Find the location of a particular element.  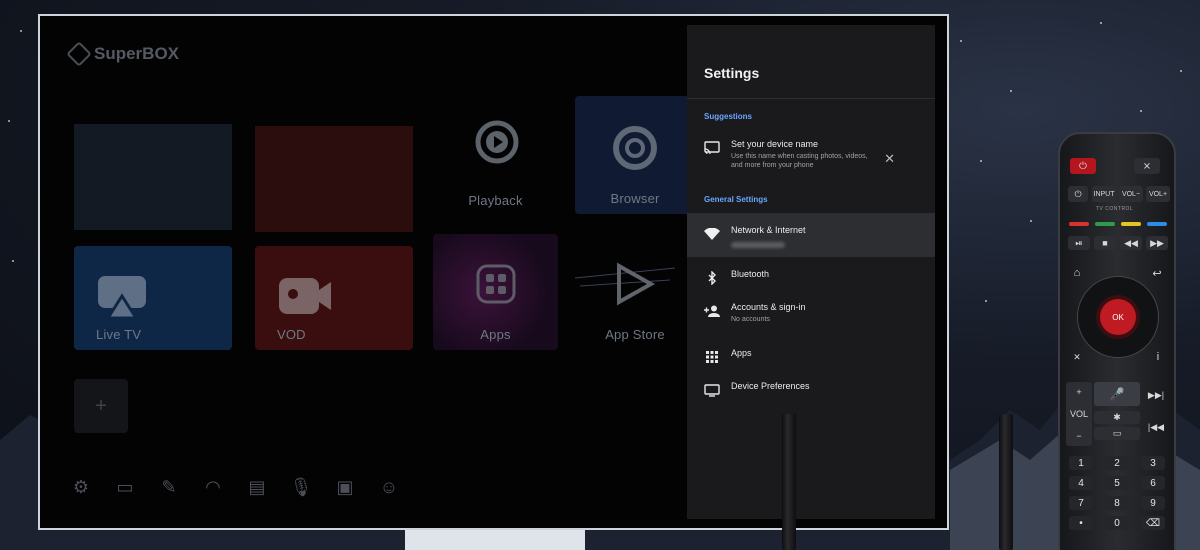

settings-item-subtitle: No accounts is located at coordinates (750, 319).